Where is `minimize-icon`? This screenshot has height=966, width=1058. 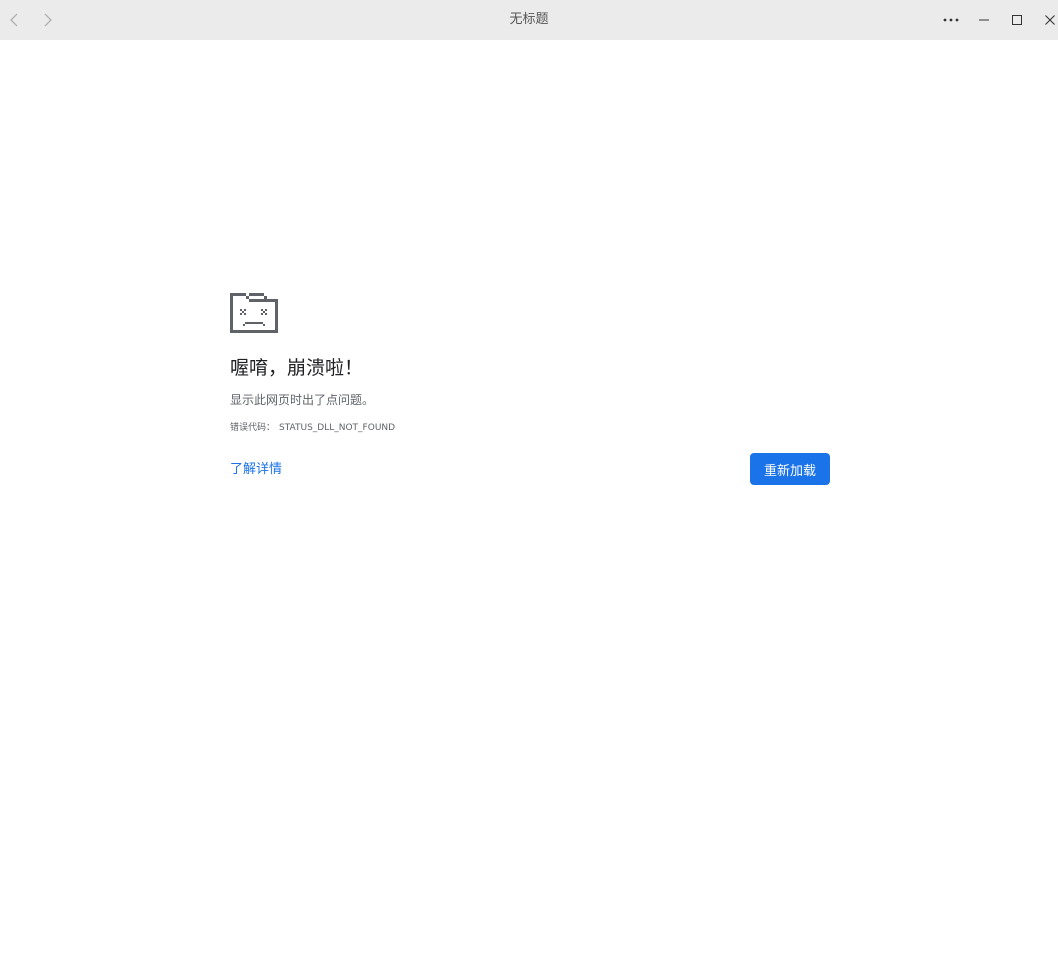
minimize-icon is located at coordinates (984, 20).